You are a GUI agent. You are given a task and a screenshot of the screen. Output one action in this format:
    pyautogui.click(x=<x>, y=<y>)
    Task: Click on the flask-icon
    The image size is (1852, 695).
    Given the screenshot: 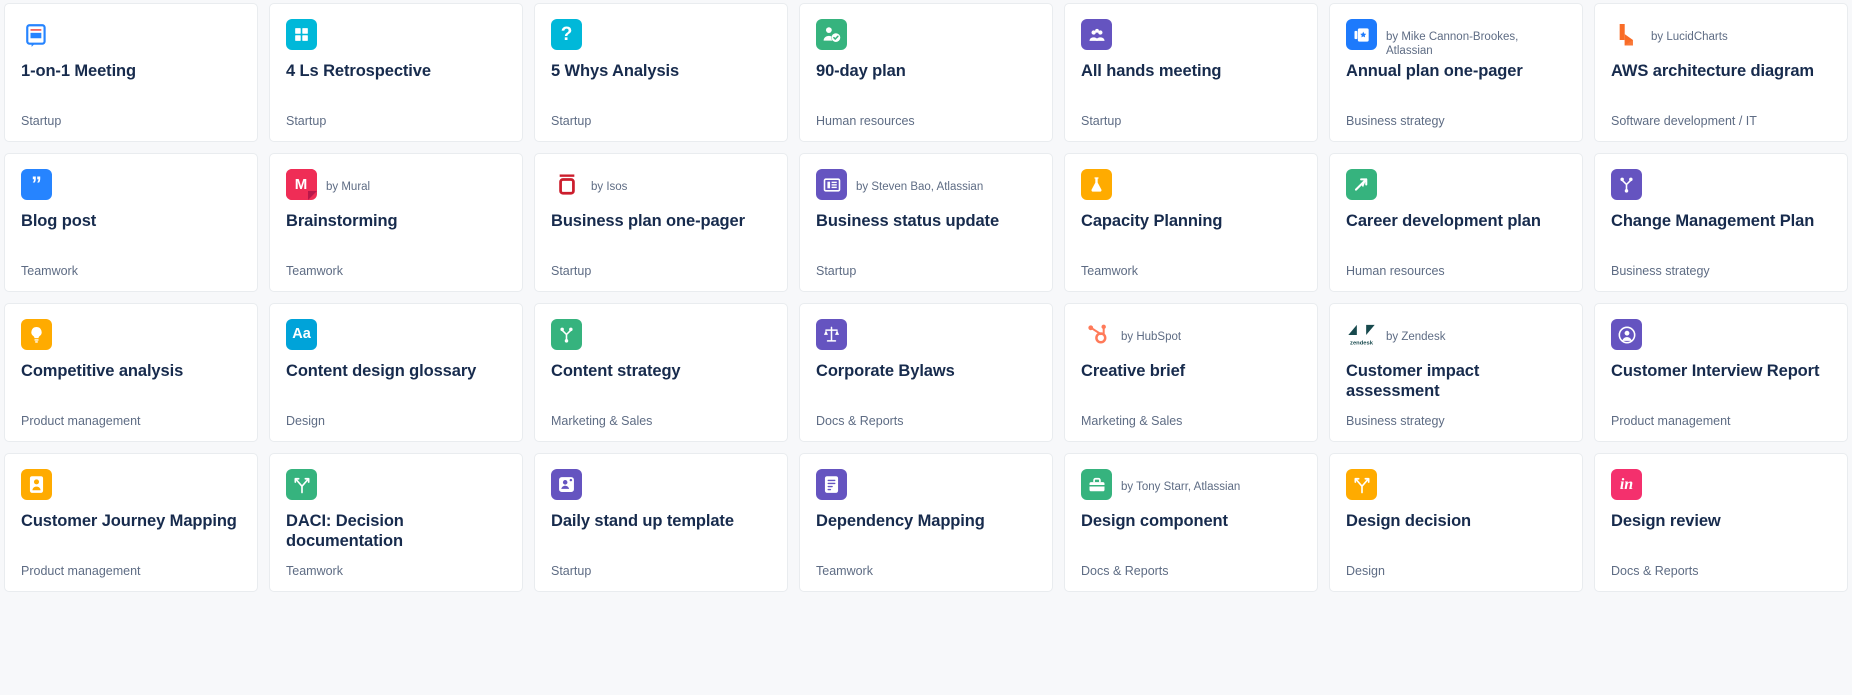 What is the action you would take?
    pyautogui.click(x=1096, y=184)
    